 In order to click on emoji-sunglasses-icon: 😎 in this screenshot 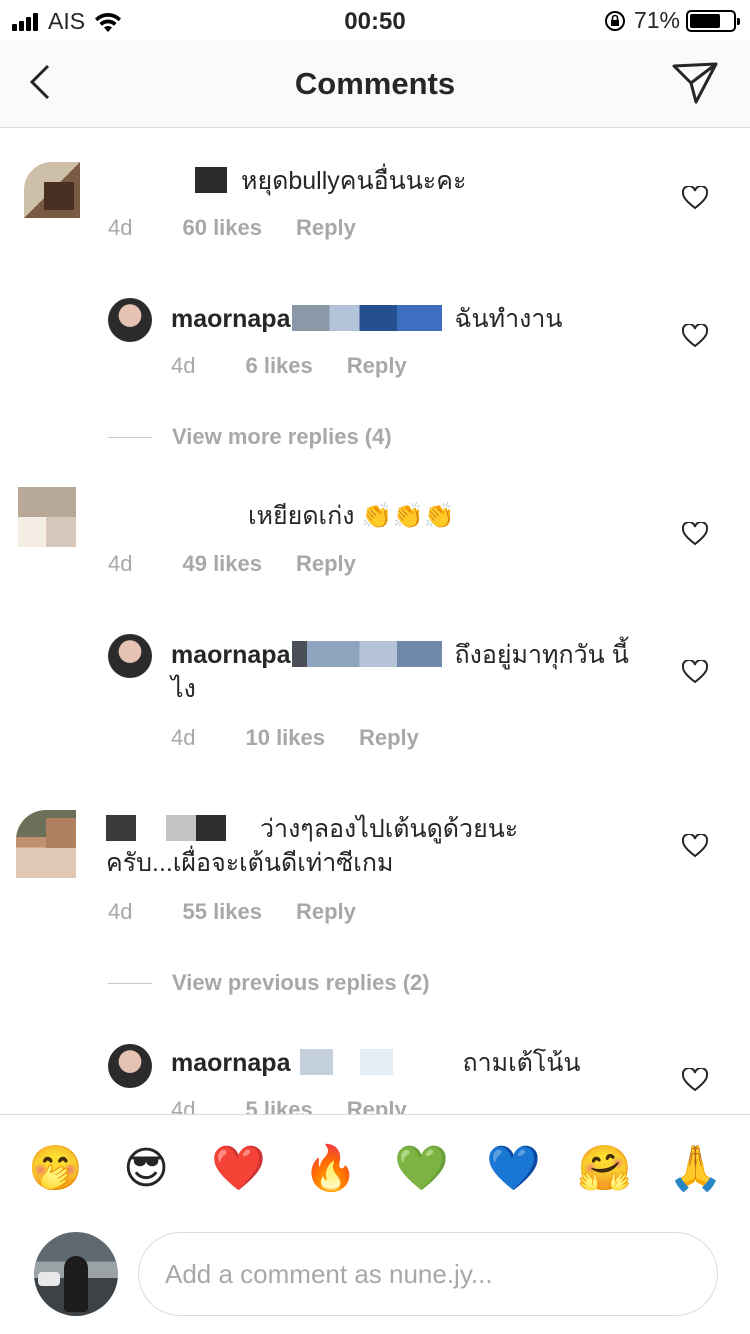, I will do `click(146, 1169)`.